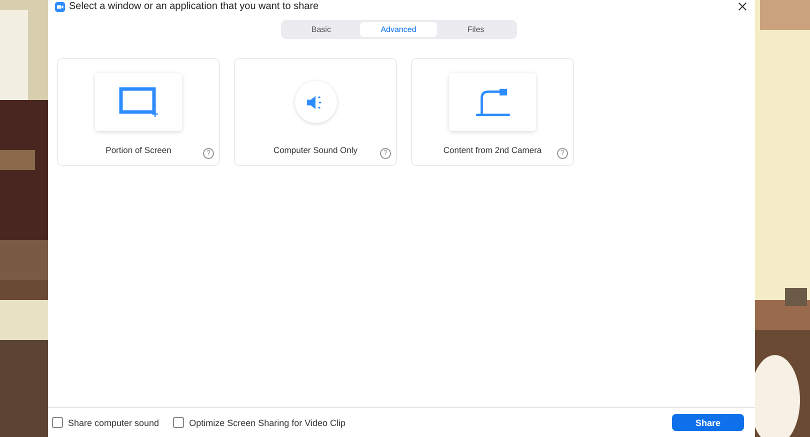  Describe the element at coordinates (475, 29) in the screenshot. I see `tab: Files` at that location.